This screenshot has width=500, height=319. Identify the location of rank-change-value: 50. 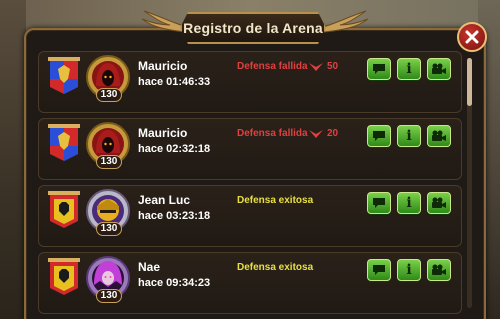
(333, 66).